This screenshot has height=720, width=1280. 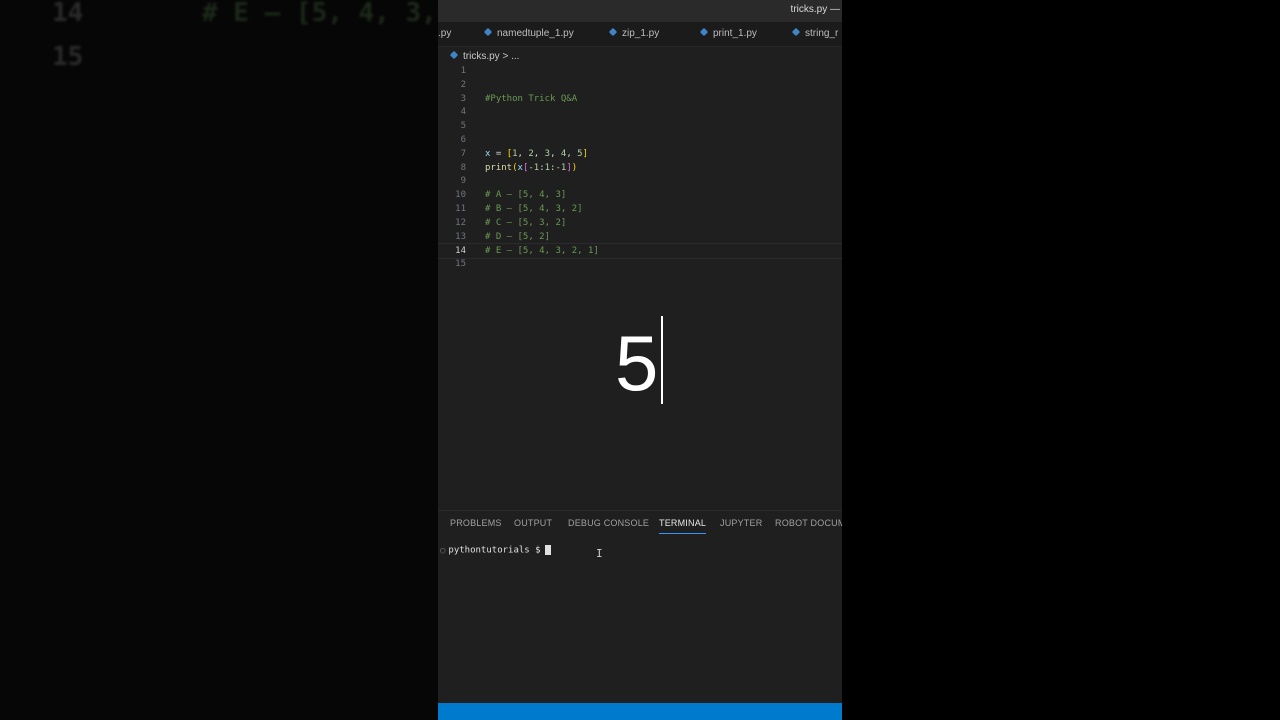 I want to click on line-number: 15, so click(x=460, y=264).